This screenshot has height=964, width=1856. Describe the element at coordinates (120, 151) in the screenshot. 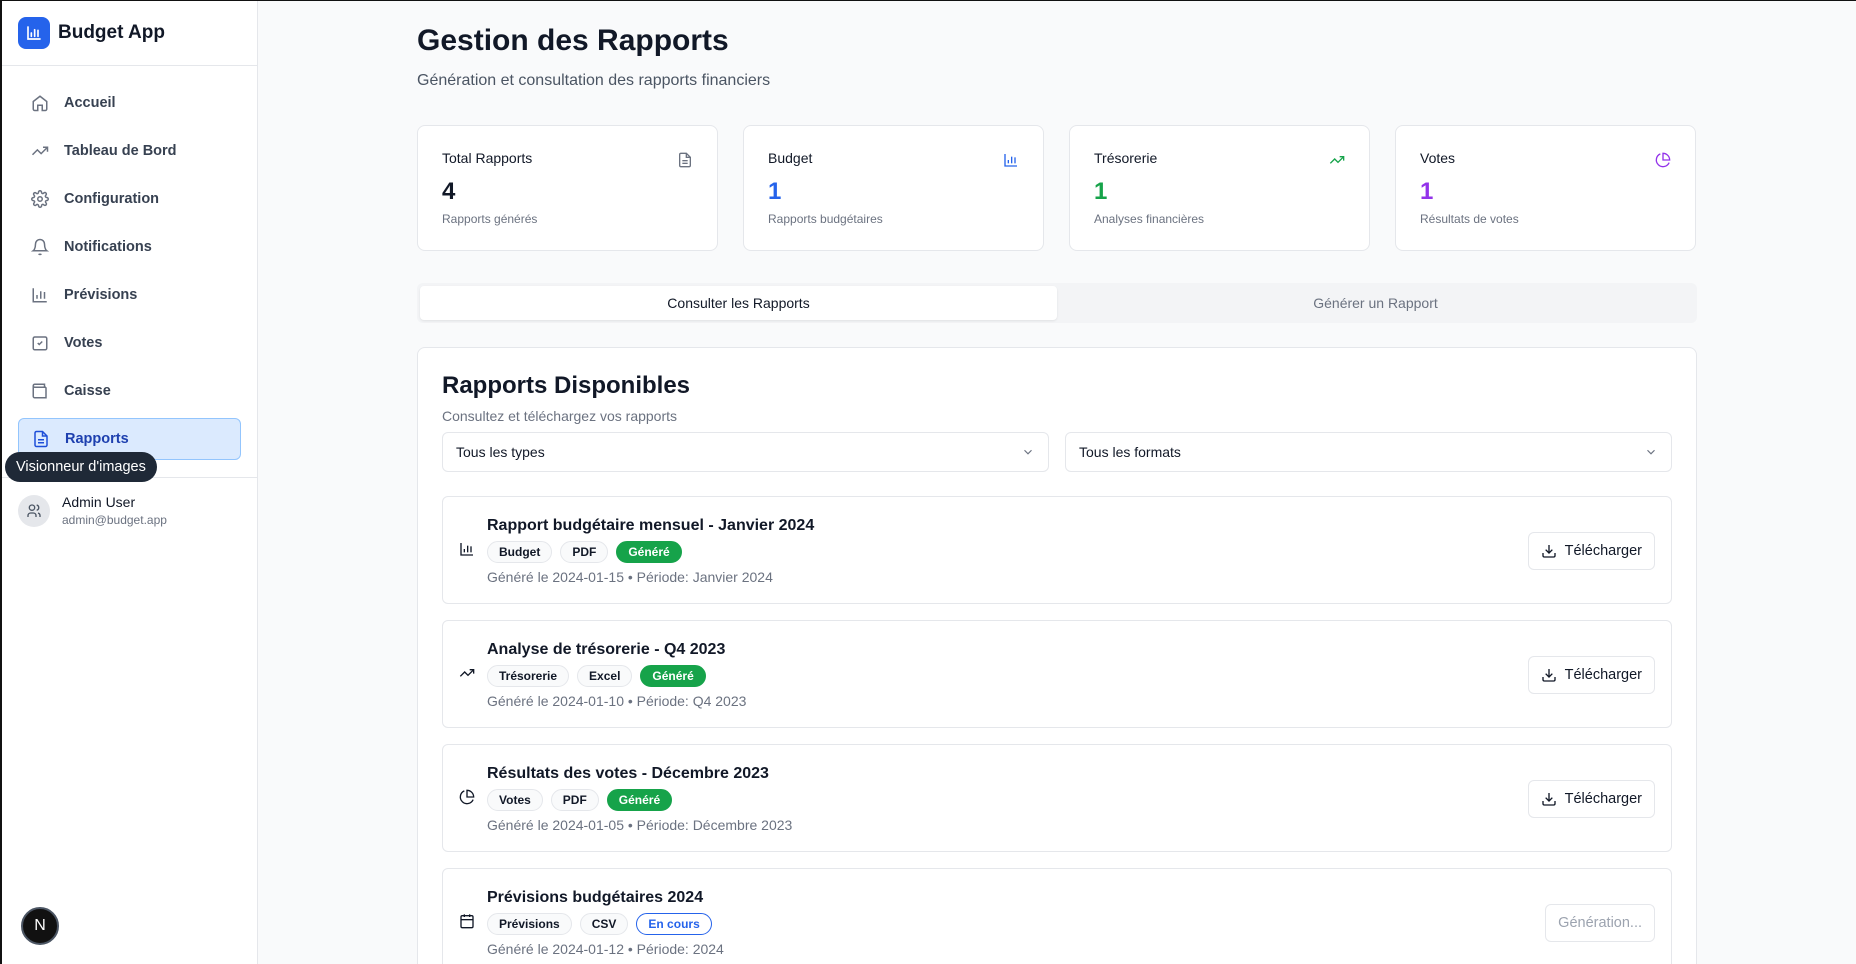

I see `sidebar-item-label: Tableau de Bord` at that location.